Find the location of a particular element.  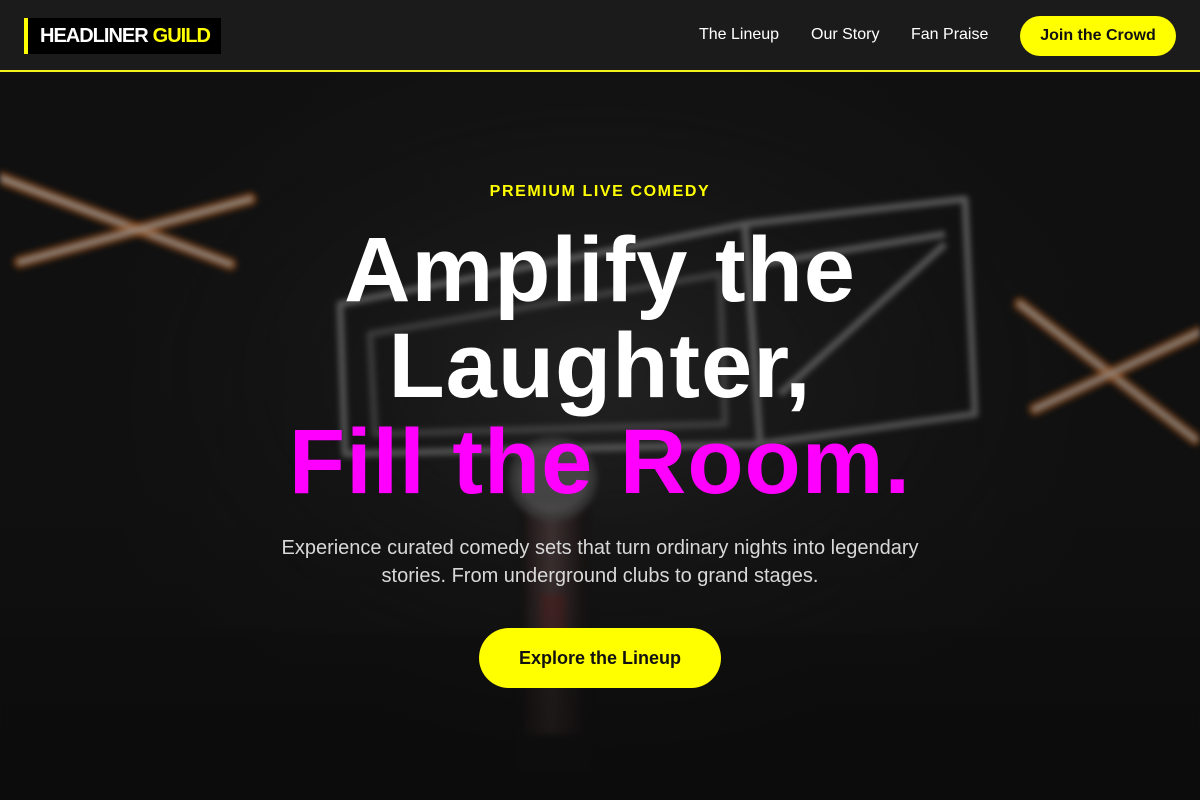

hero-eyebrow: PREMIUM LIVE COMEDY is located at coordinates (600, 191).